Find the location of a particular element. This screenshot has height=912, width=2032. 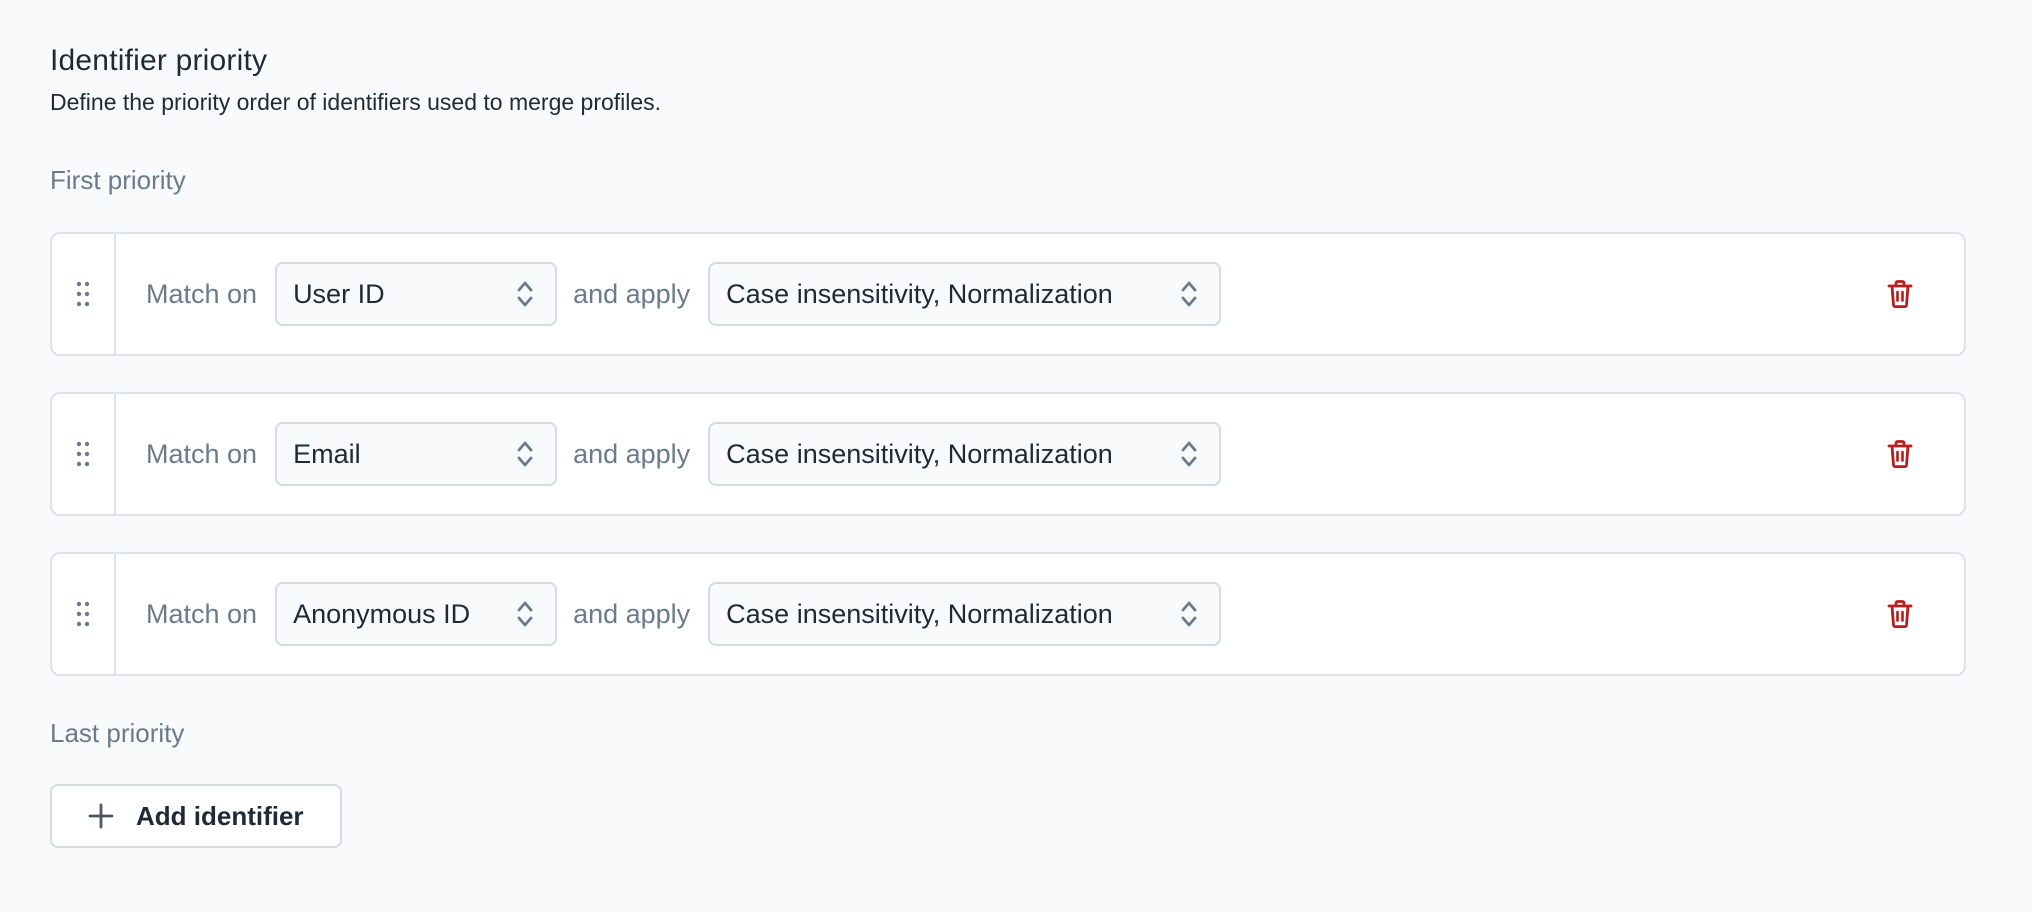

identifier-select: User ID is located at coordinates (416, 294).